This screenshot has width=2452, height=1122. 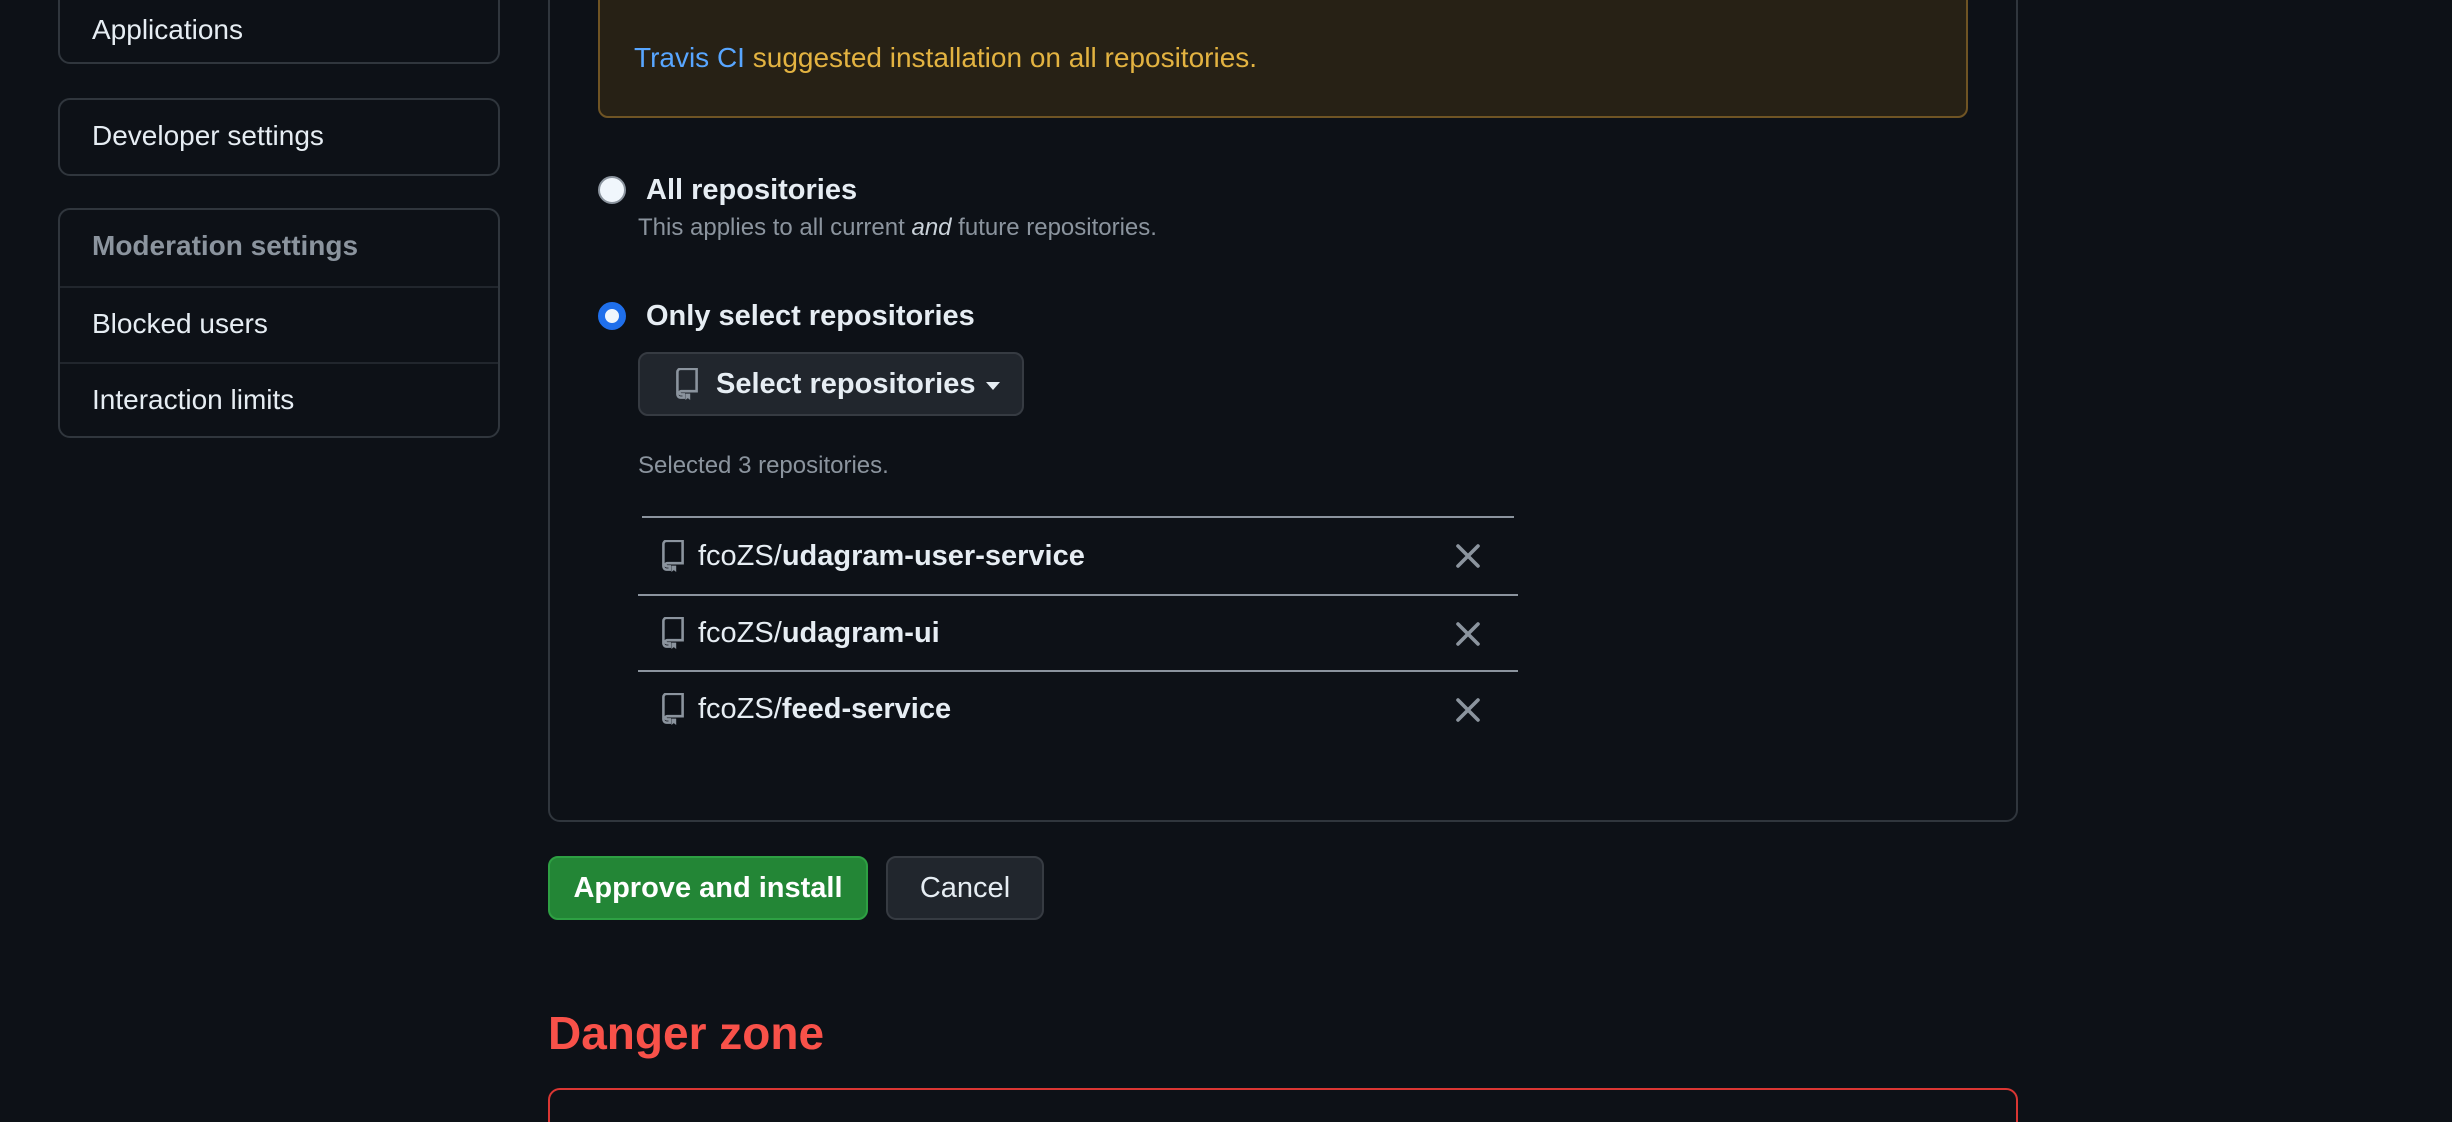 I want to click on list-item: fcoZS/feed-service, so click(x=1078, y=708).